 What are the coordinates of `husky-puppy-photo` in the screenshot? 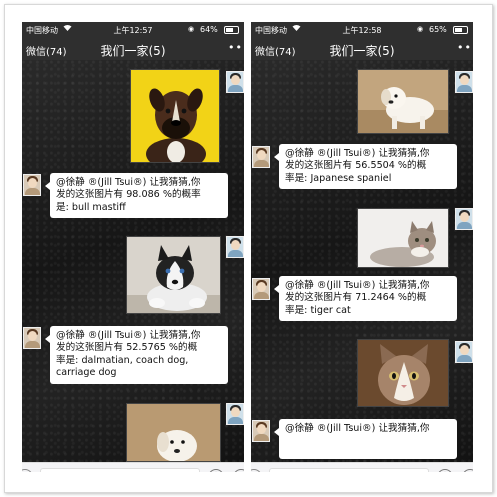 It's located at (173, 275).